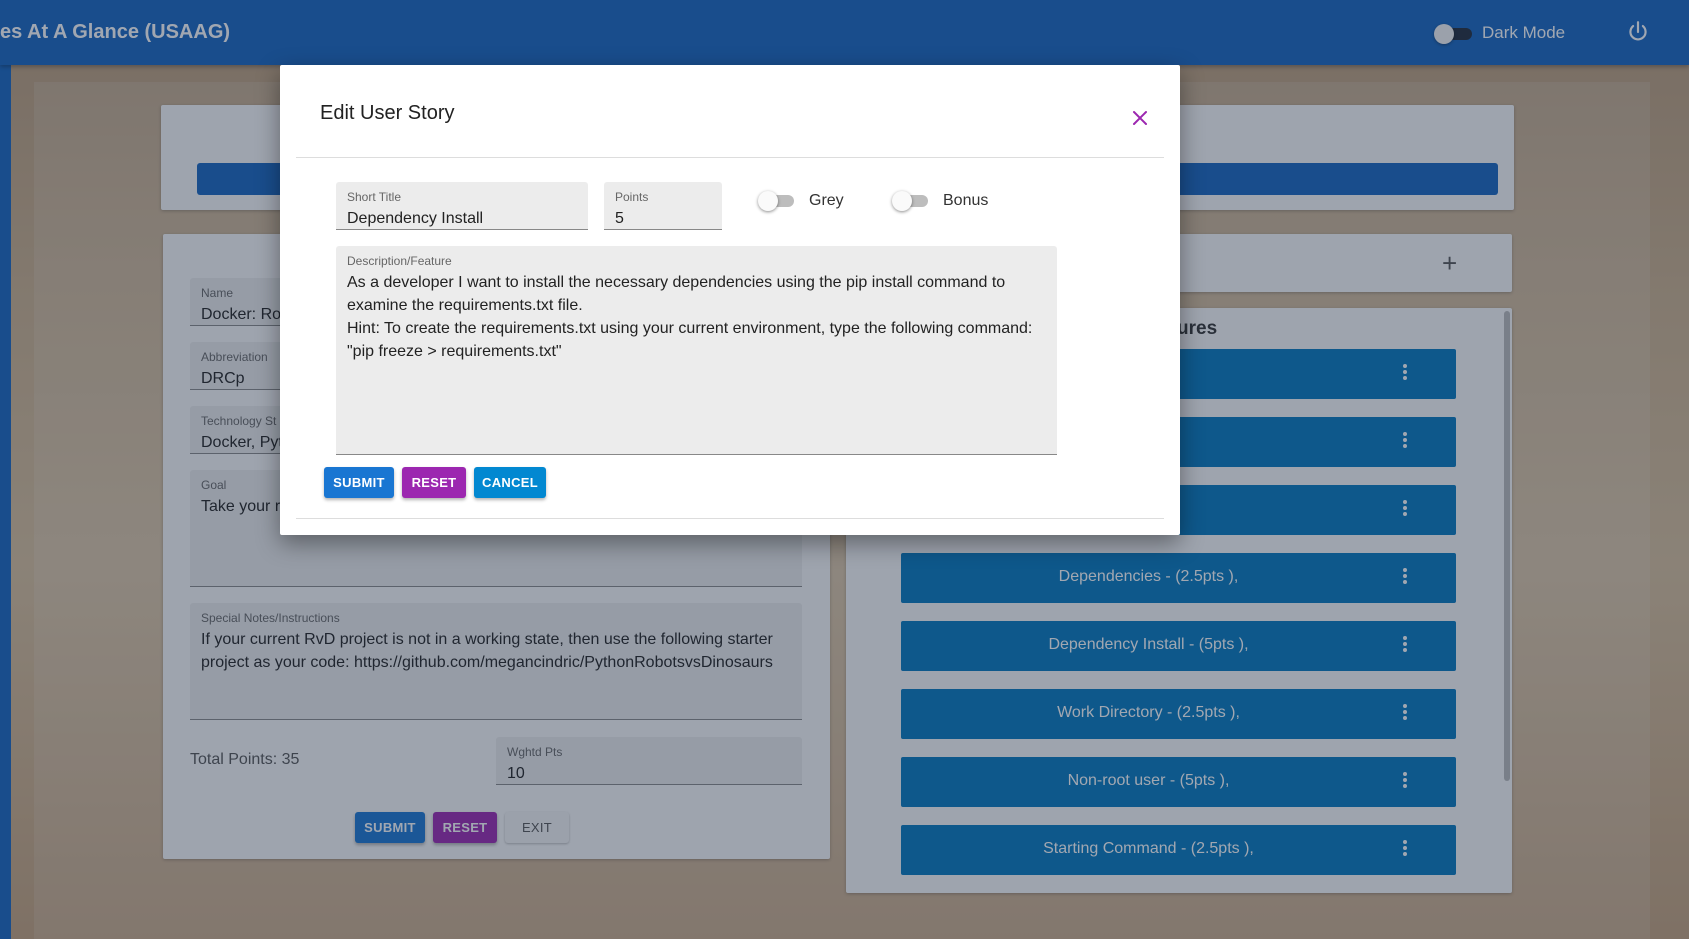  What do you see at coordinates (619, 218) in the screenshot?
I see `points-value: 5` at bounding box center [619, 218].